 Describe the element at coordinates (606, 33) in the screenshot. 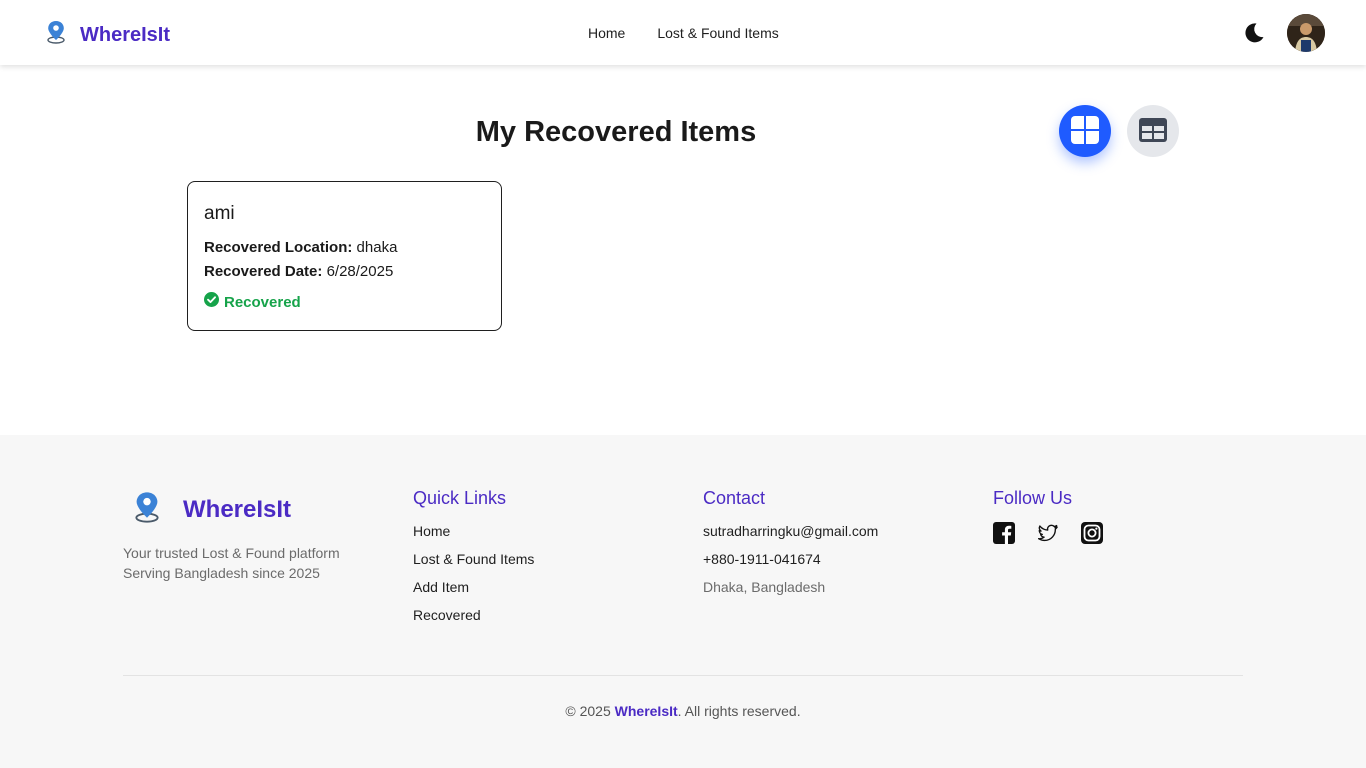

I see `nav-home-link: Home` at that location.